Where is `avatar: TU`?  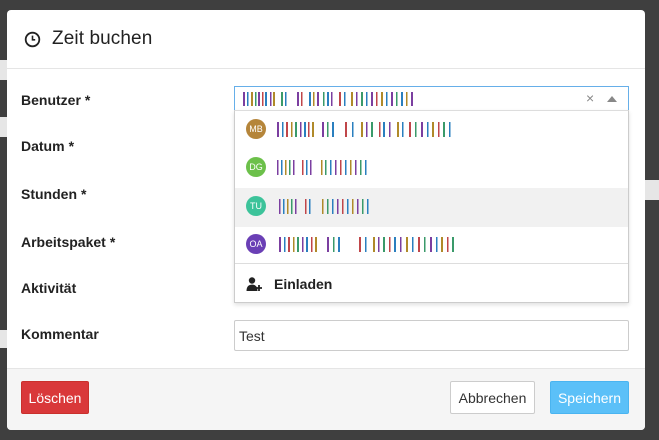 avatar: TU is located at coordinates (256, 206).